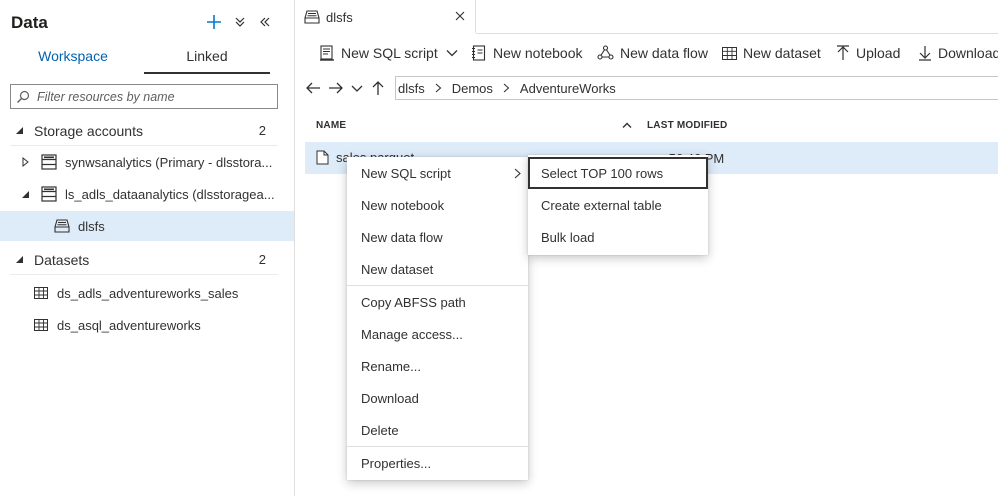 The width and height of the screenshot is (998, 496). I want to click on upload-label: Upload, so click(878, 53).